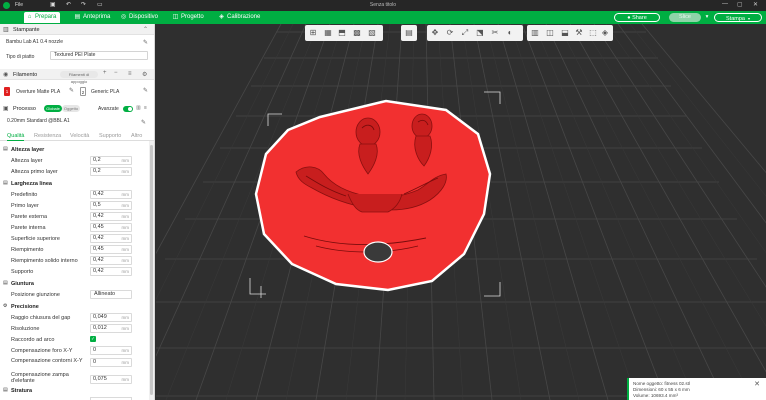  I want to click on add-plate-icon: ▦, so click(328, 33).